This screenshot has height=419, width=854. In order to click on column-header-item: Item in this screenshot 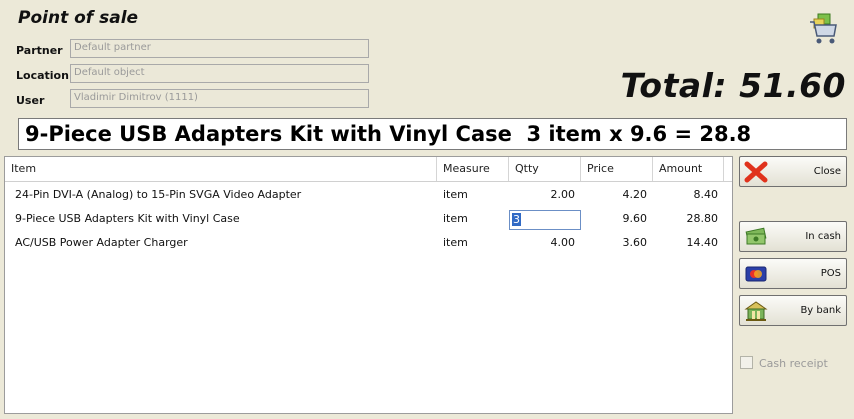, I will do `click(221, 169)`.